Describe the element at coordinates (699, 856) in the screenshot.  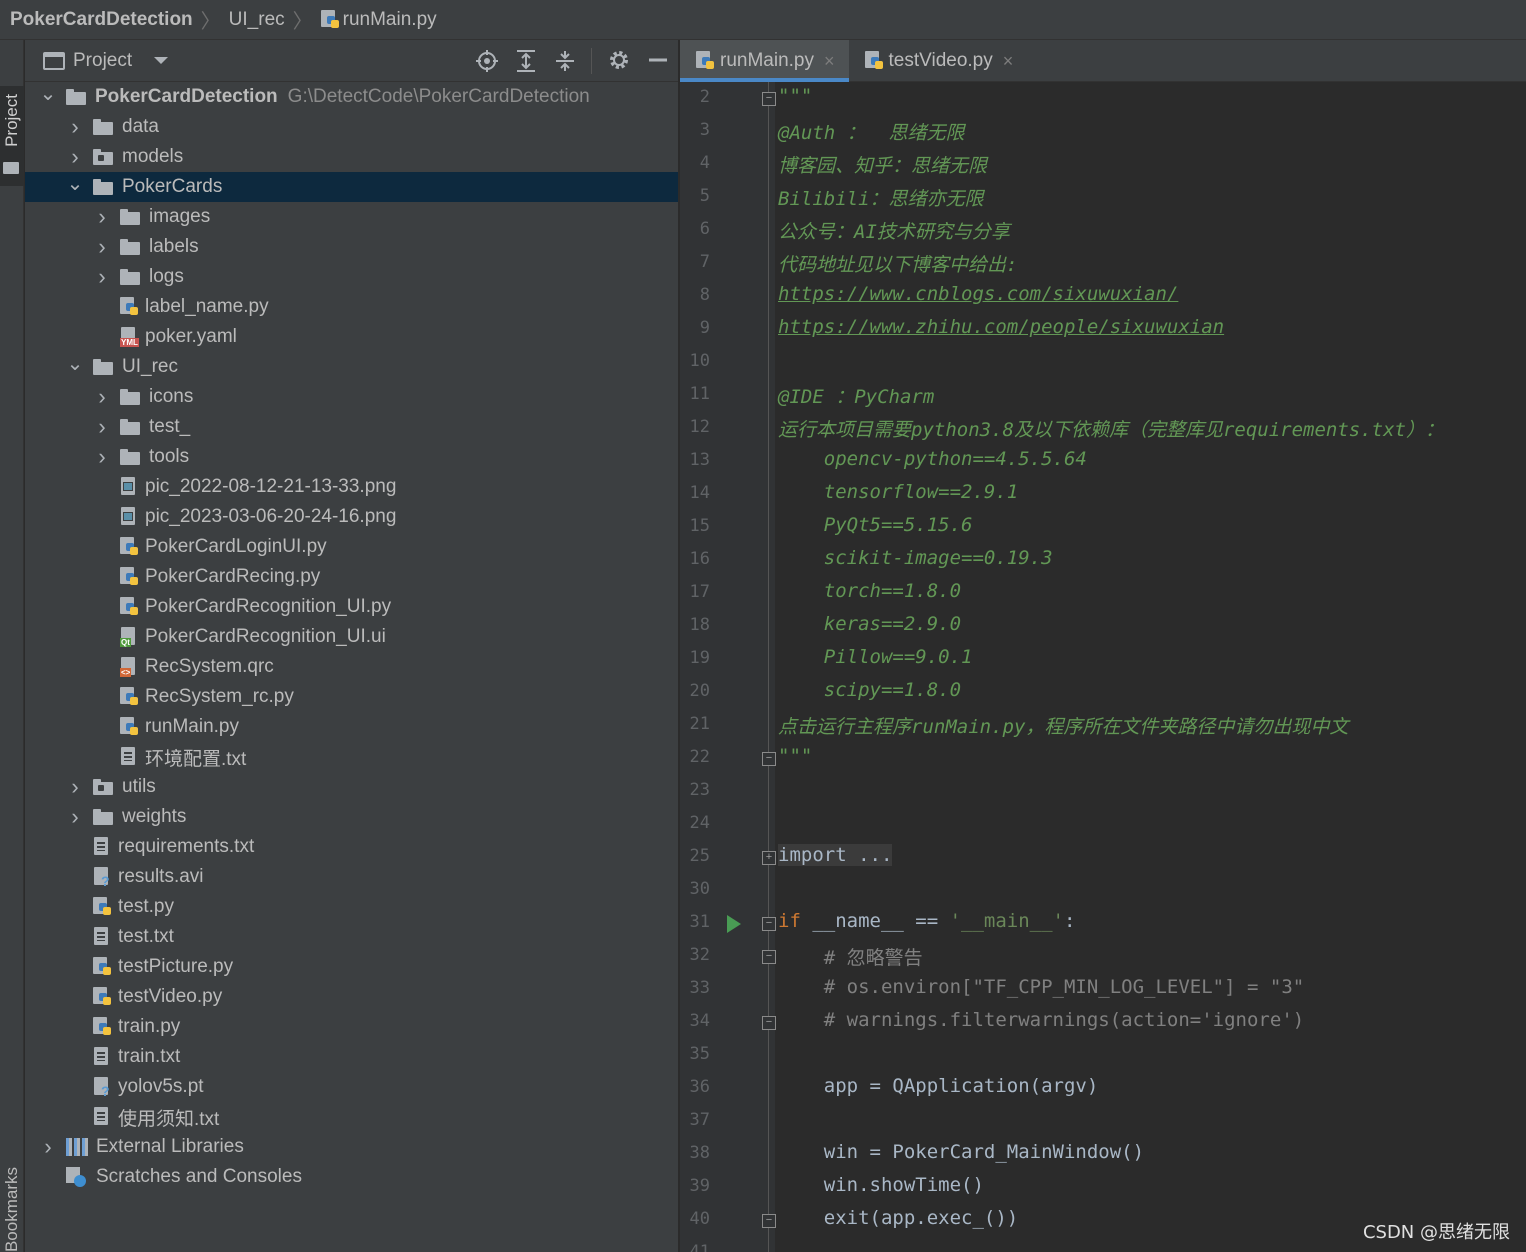
I see `line-number: 25` at that location.